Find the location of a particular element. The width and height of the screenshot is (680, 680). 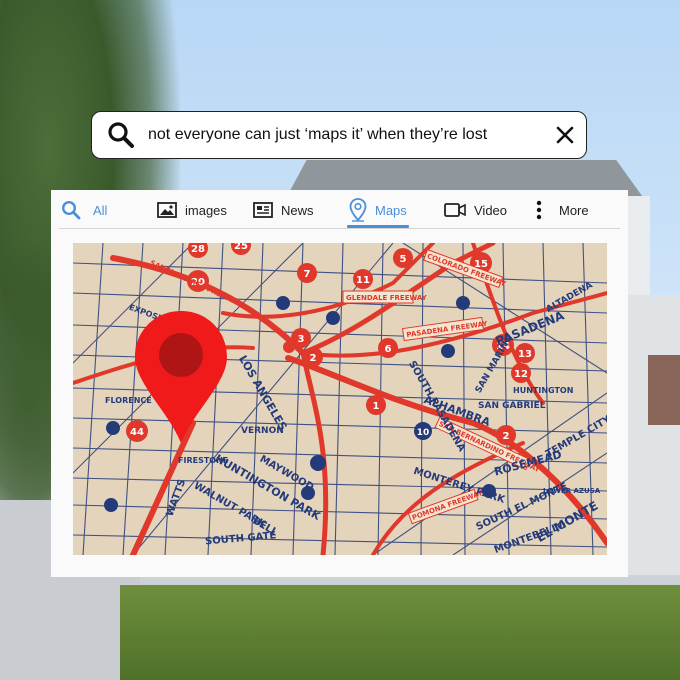

route-number: 44 is located at coordinates (137, 432).